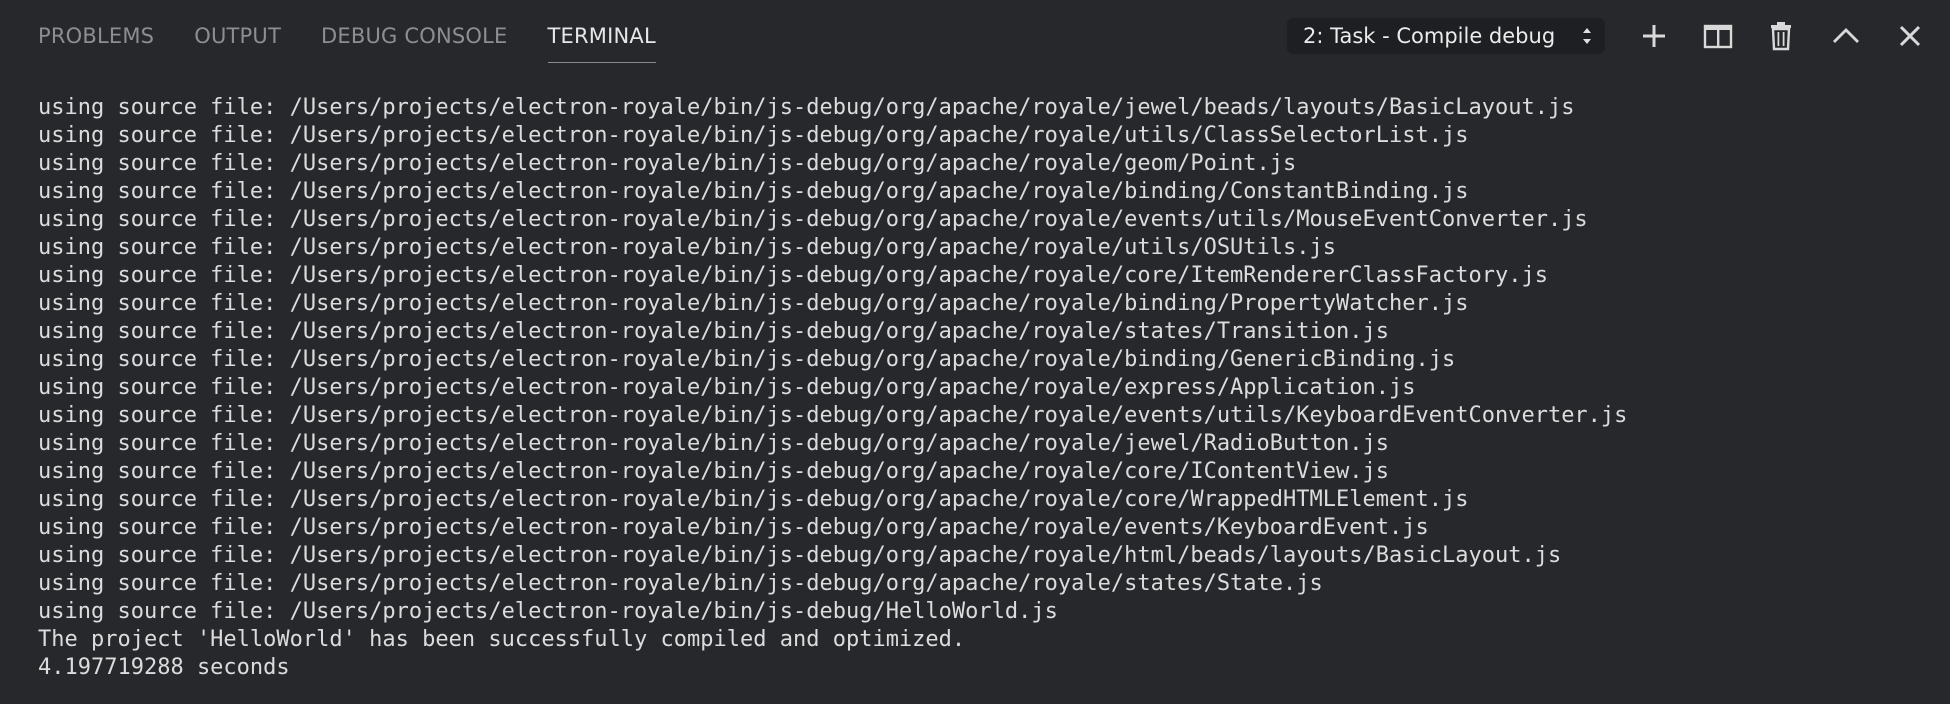 The width and height of the screenshot is (1950, 704). I want to click on close-icon, so click(1910, 36).